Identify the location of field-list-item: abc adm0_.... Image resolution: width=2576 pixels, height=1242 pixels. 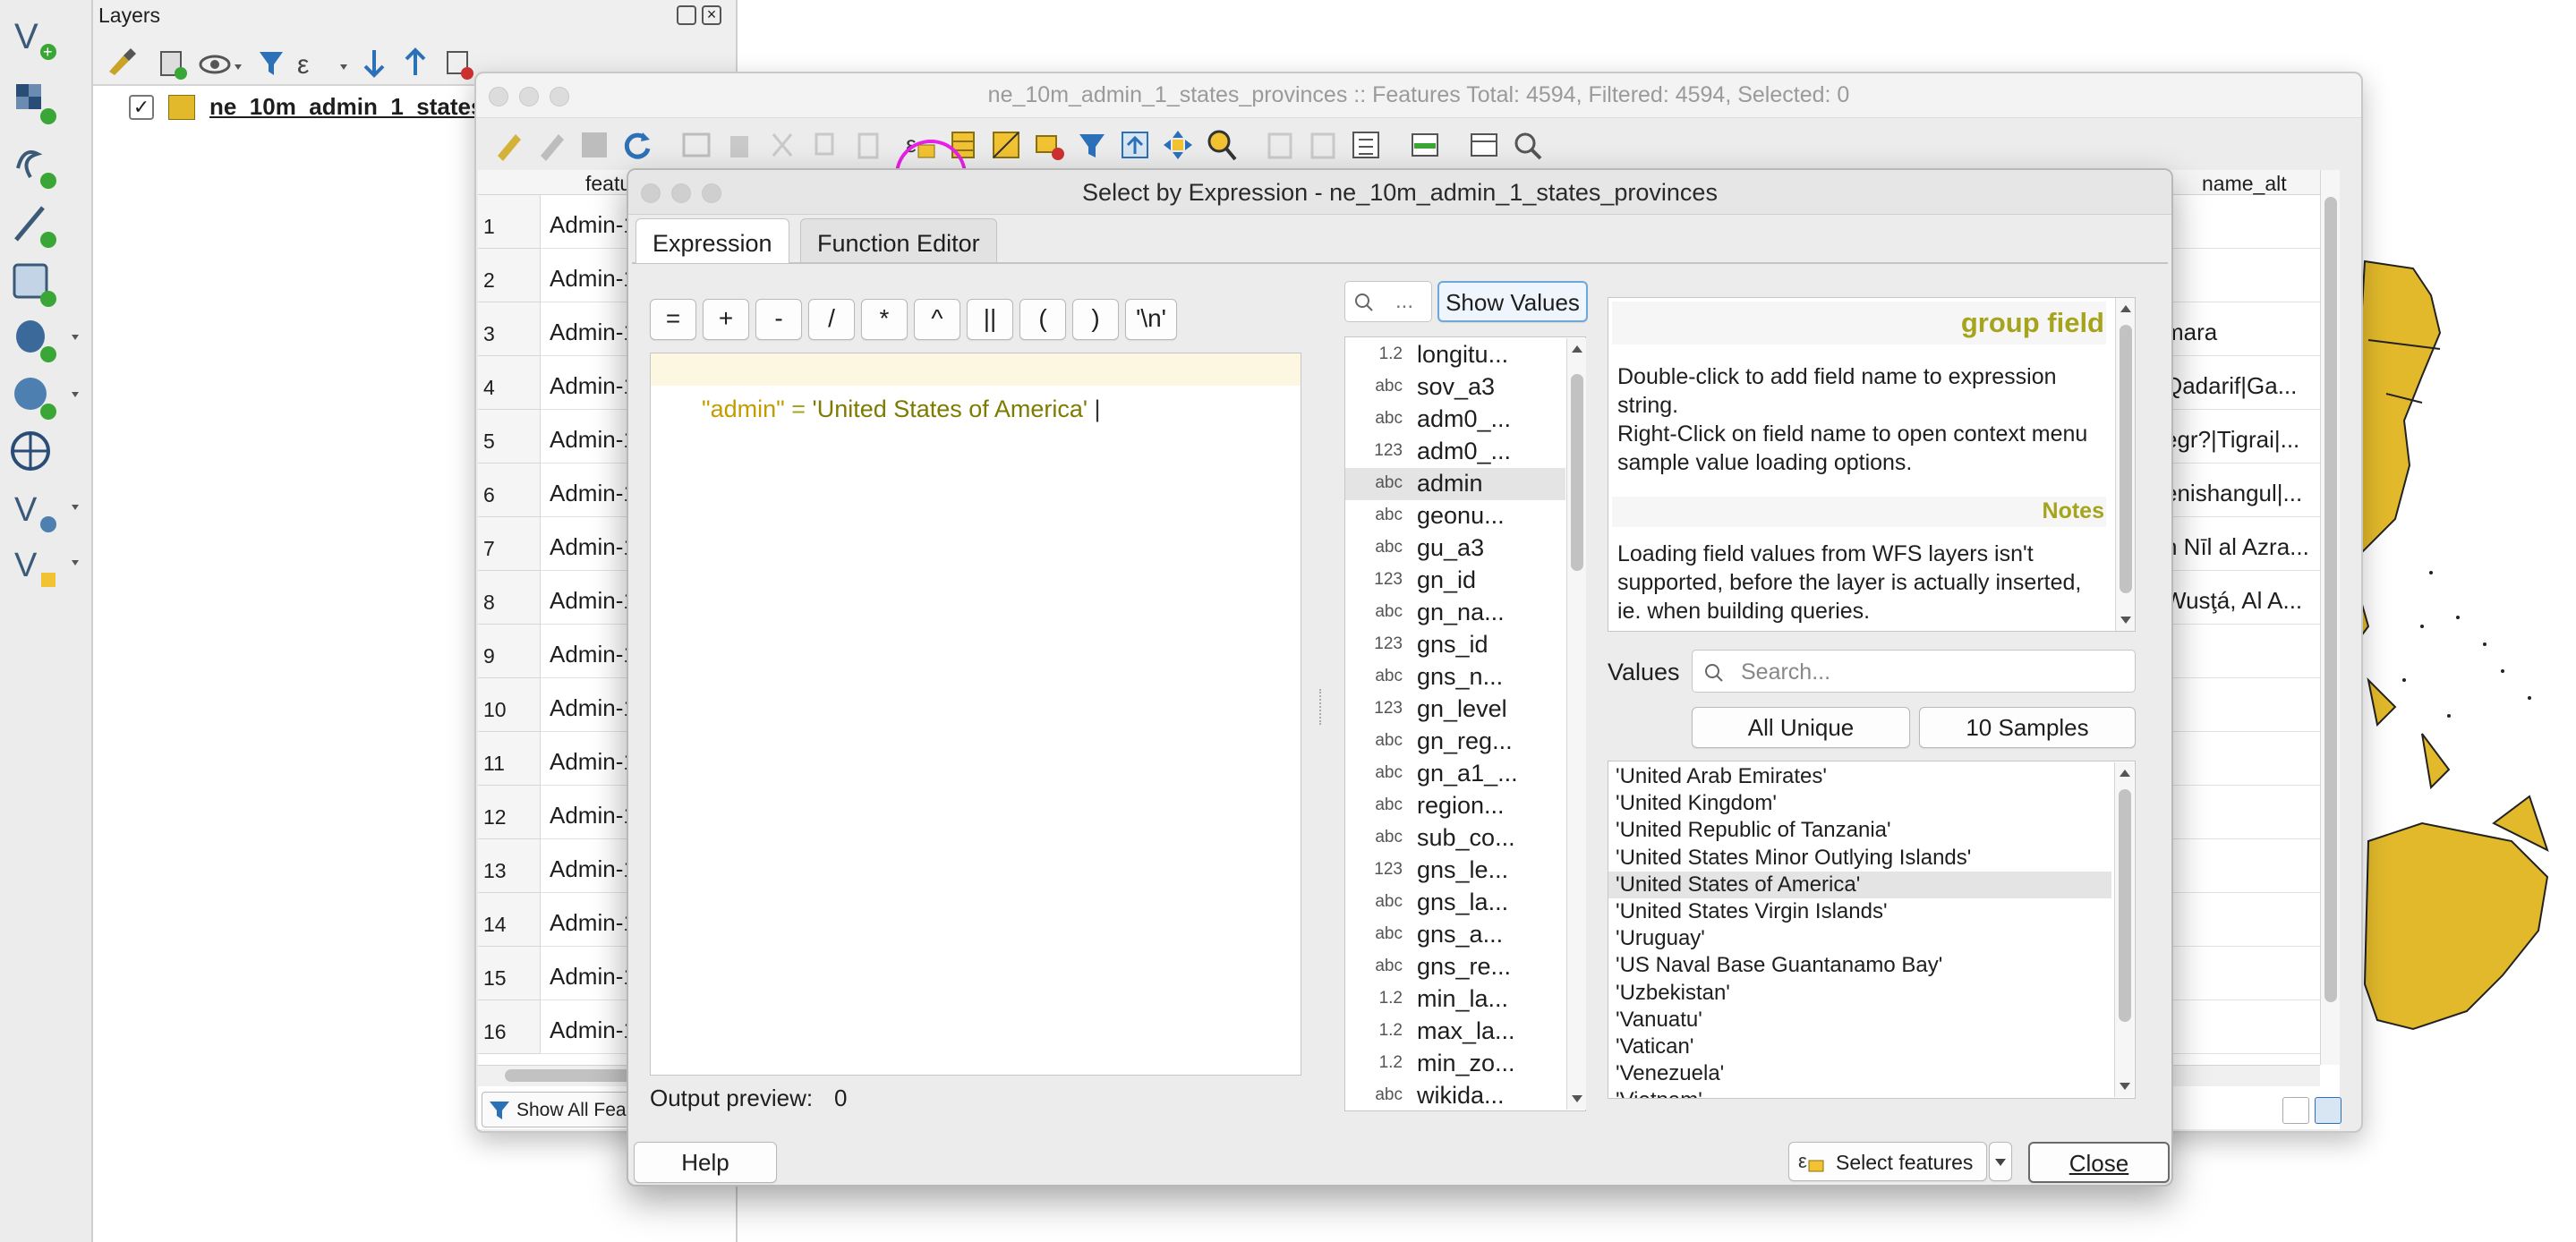
(1452, 420).